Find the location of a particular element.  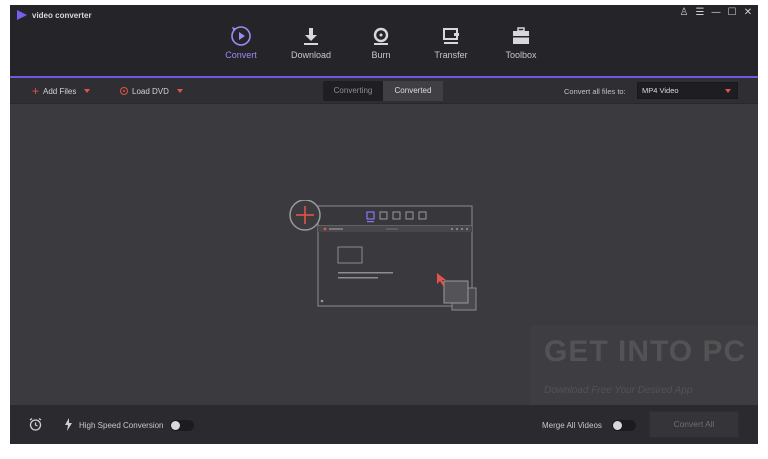

high-speed-toggle is located at coordinates (182, 425).